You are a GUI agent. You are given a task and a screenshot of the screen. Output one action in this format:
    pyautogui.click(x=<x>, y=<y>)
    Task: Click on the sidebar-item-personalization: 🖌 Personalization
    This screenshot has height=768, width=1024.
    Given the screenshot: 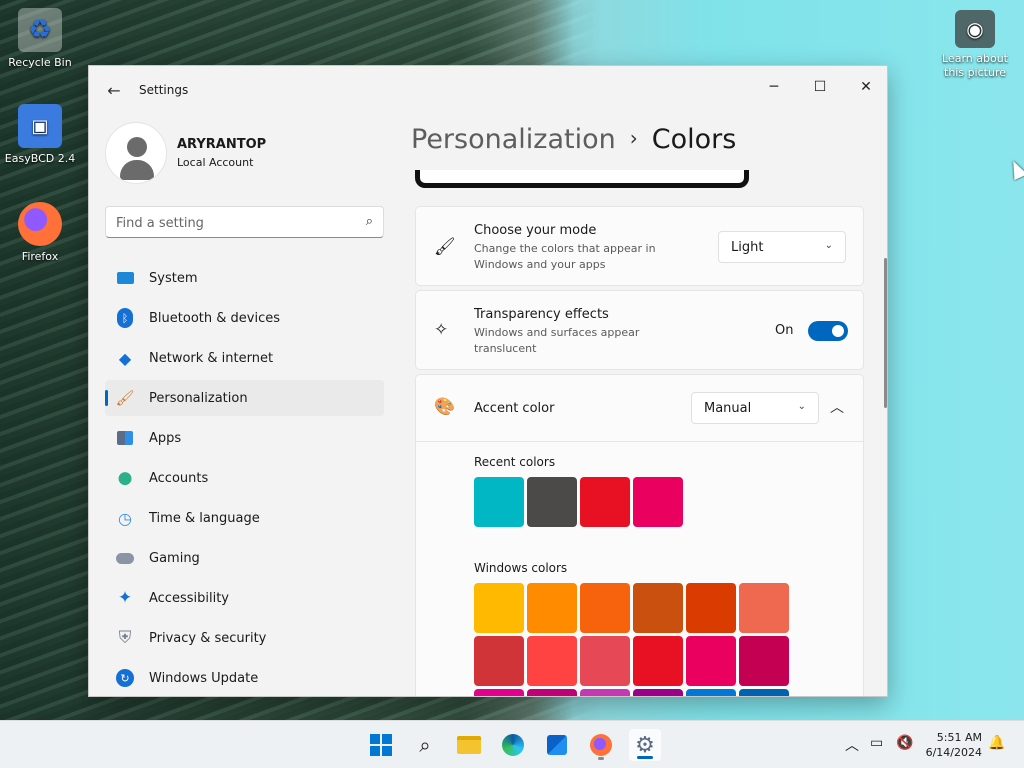 What is the action you would take?
    pyautogui.click(x=244, y=398)
    